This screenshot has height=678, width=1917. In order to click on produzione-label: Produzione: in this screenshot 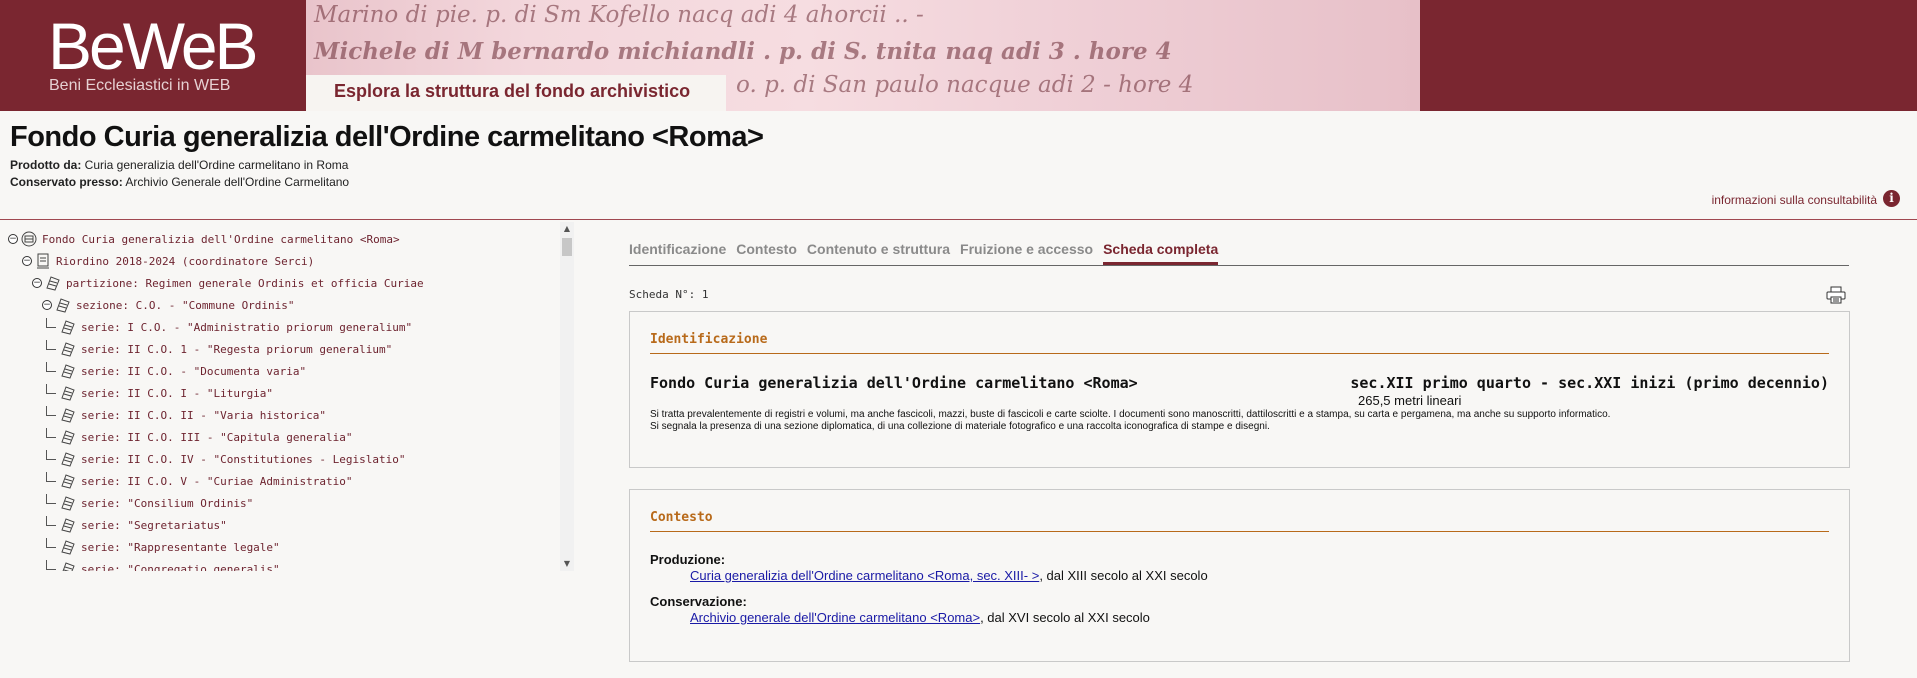, I will do `click(688, 559)`.